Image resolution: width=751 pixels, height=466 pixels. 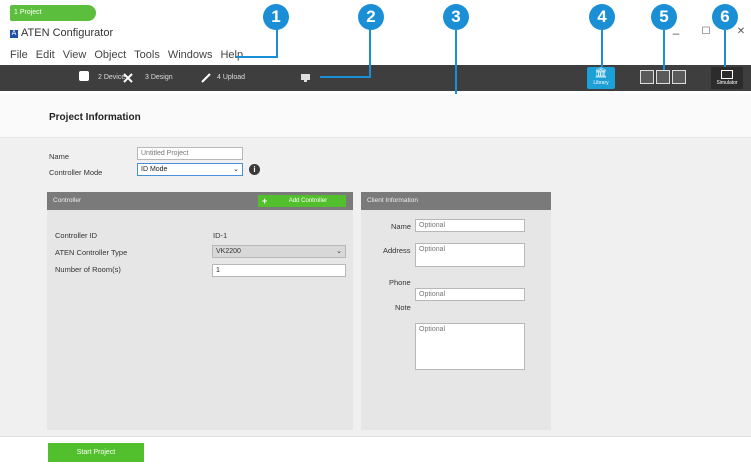 I want to click on menu-bar: File Edit View Object Tools Windows Help, so click(x=126, y=55).